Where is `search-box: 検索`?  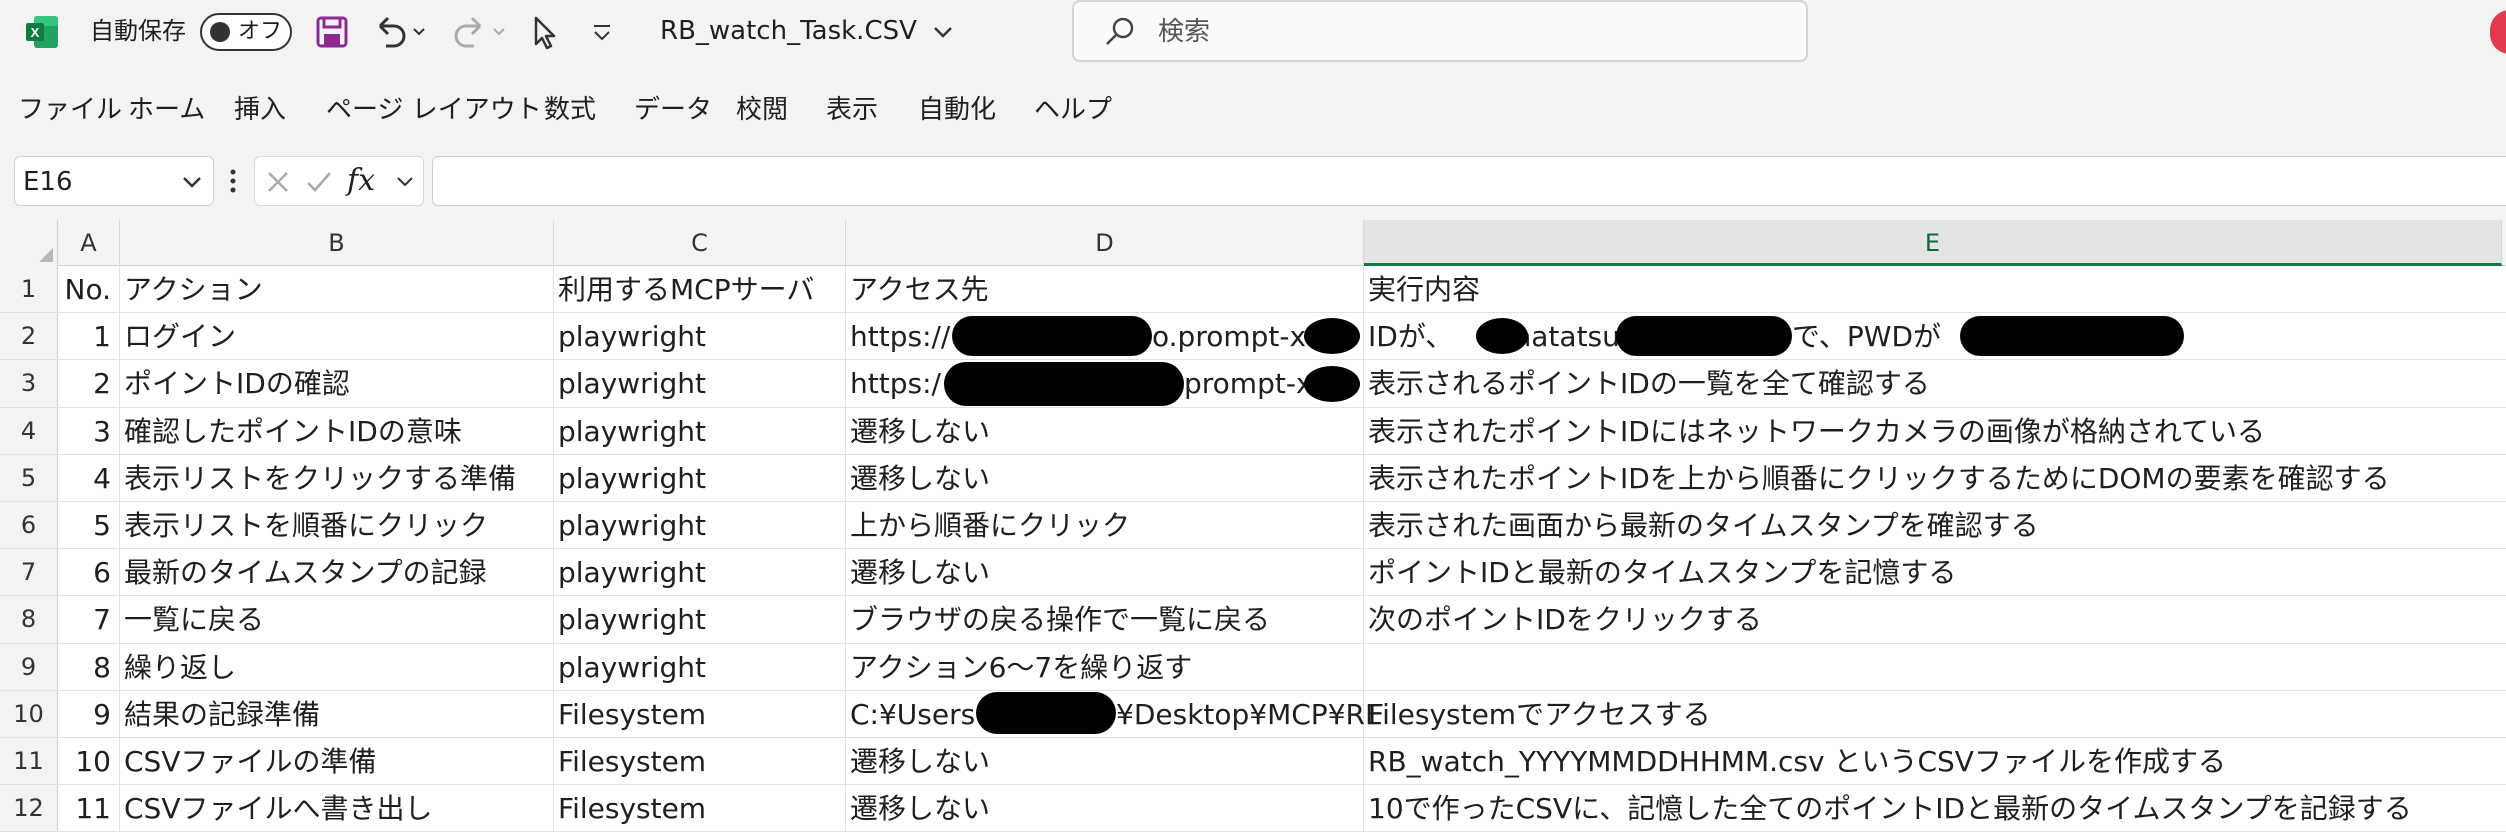 search-box: 検索 is located at coordinates (1440, 31).